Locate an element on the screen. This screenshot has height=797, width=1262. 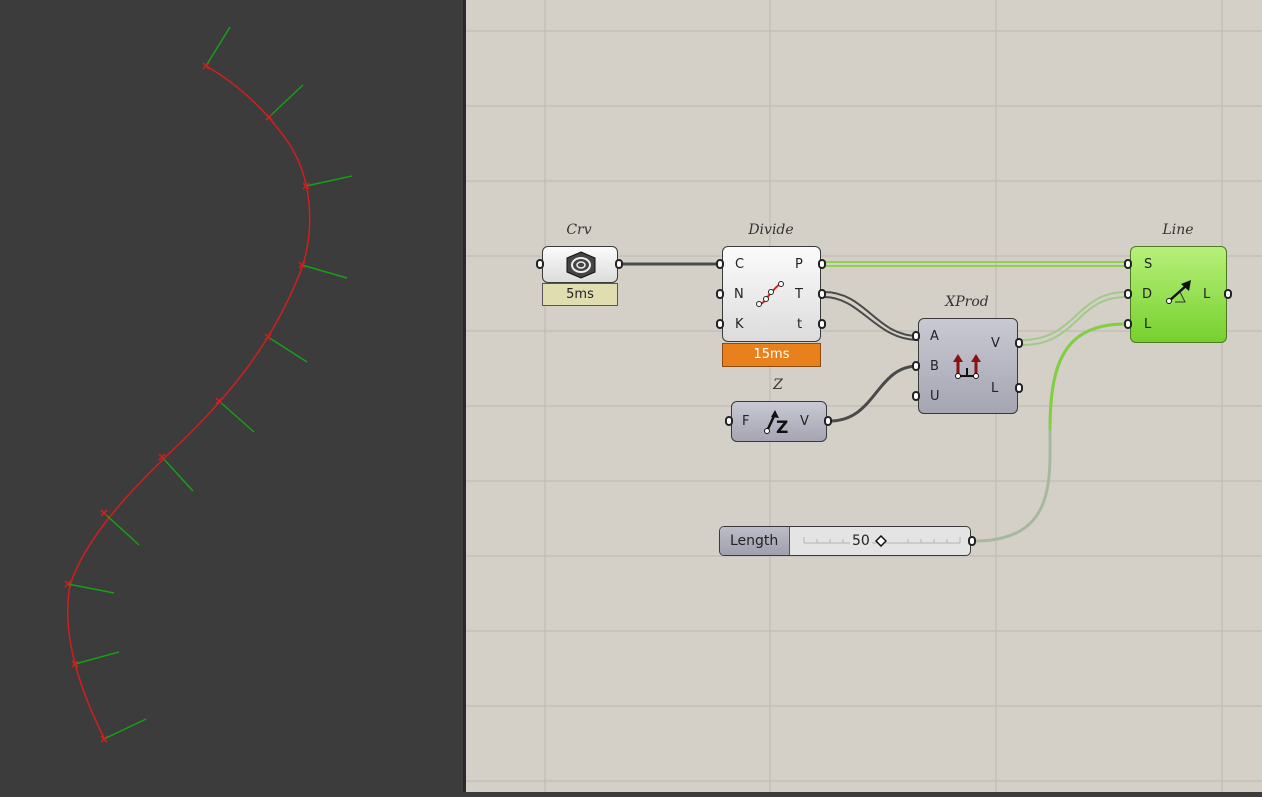
divide-input-k: K is located at coordinates (739, 324).